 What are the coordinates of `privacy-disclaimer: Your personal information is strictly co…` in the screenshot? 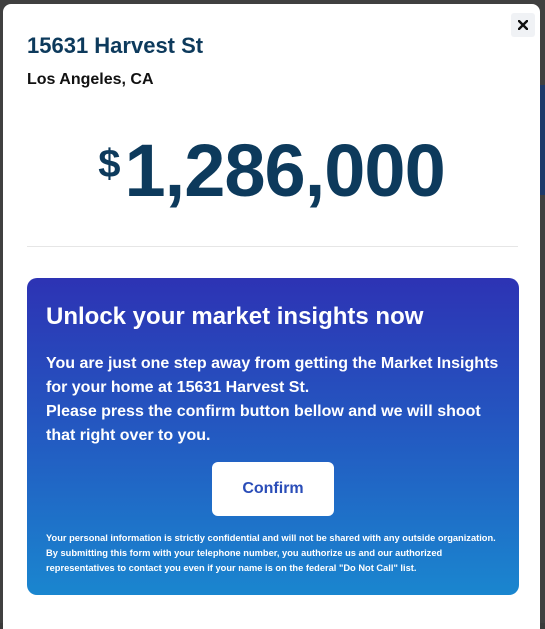 It's located at (271, 553).